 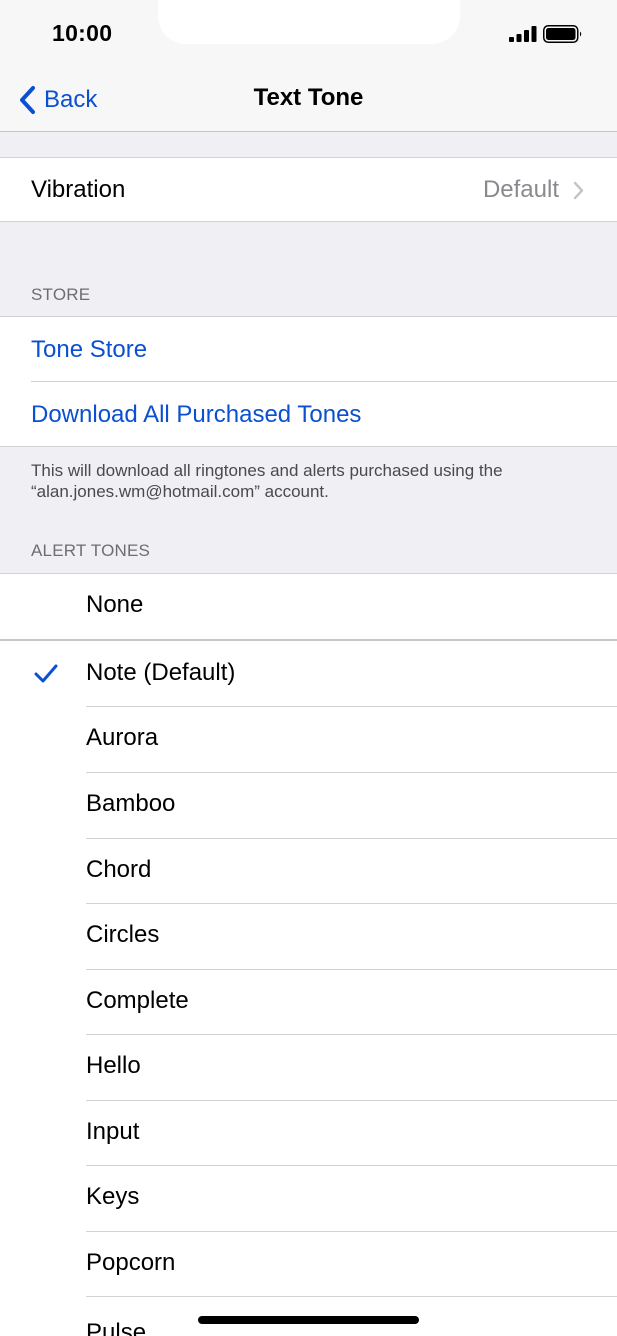 What do you see at coordinates (308, 936) in the screenshot?
I see `tone-row: Circles` at bounding box center [308, 936].